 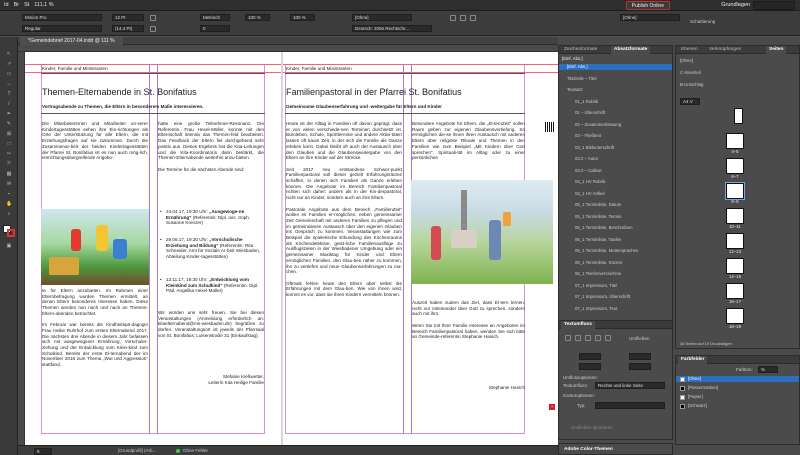 What do you see at coordinates (9, 174) in the screenshot?
I see `gradient-tool-icon: ▦` at bounding box center [9, 174].